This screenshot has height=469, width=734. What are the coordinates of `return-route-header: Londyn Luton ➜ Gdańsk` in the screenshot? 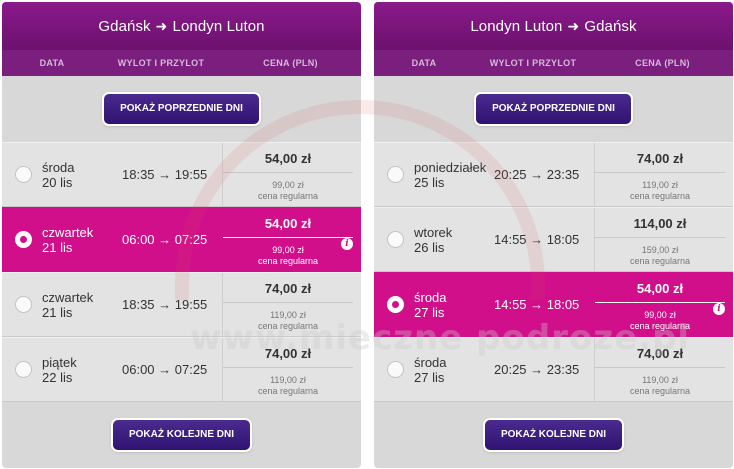 It's located at (553, 26).